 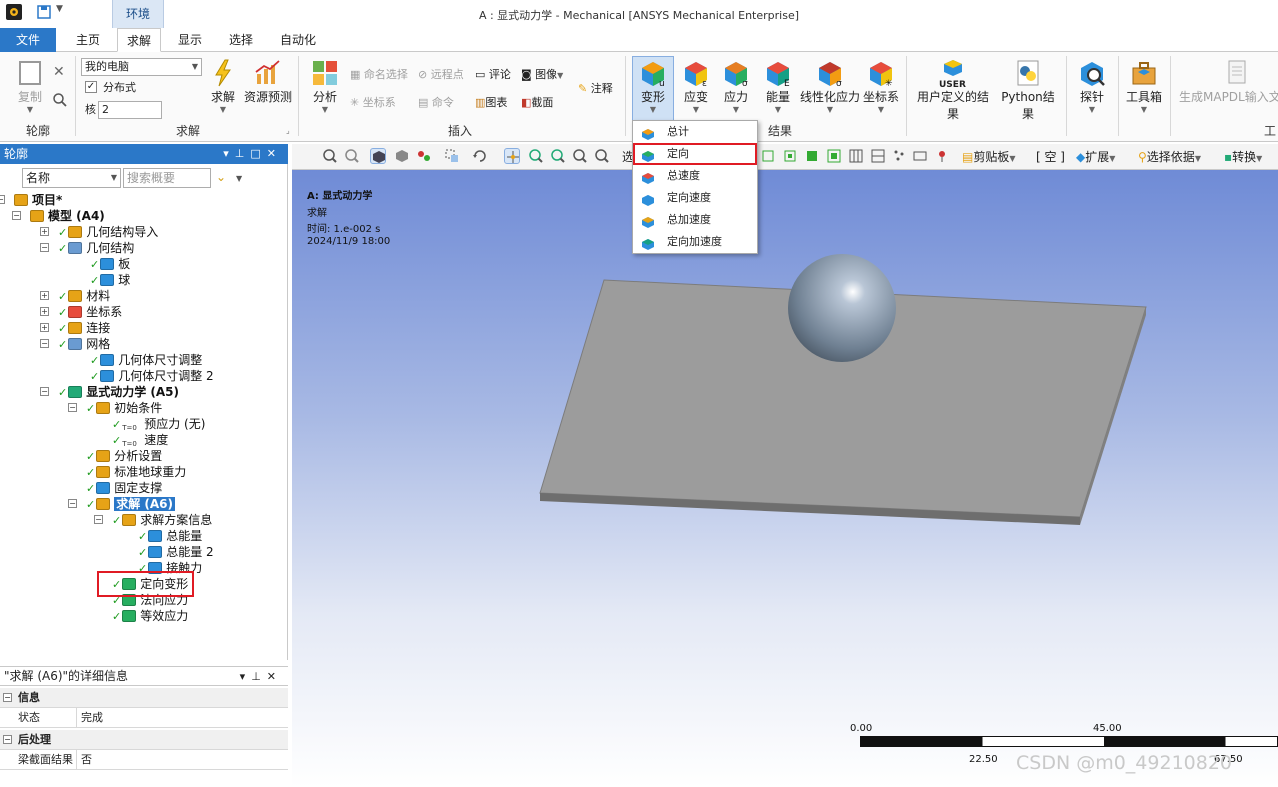 I want to click on tree-item: ✓ 显式动力学 (A5), so click(x=118, y=392).